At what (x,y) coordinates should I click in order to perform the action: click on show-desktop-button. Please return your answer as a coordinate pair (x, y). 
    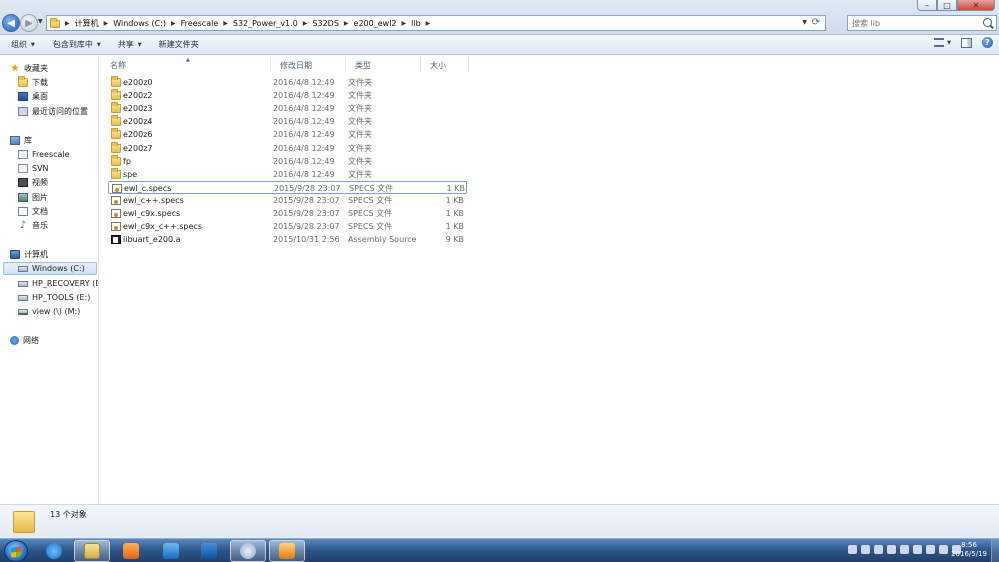
    Looking at the image, I should click on (995, 550).